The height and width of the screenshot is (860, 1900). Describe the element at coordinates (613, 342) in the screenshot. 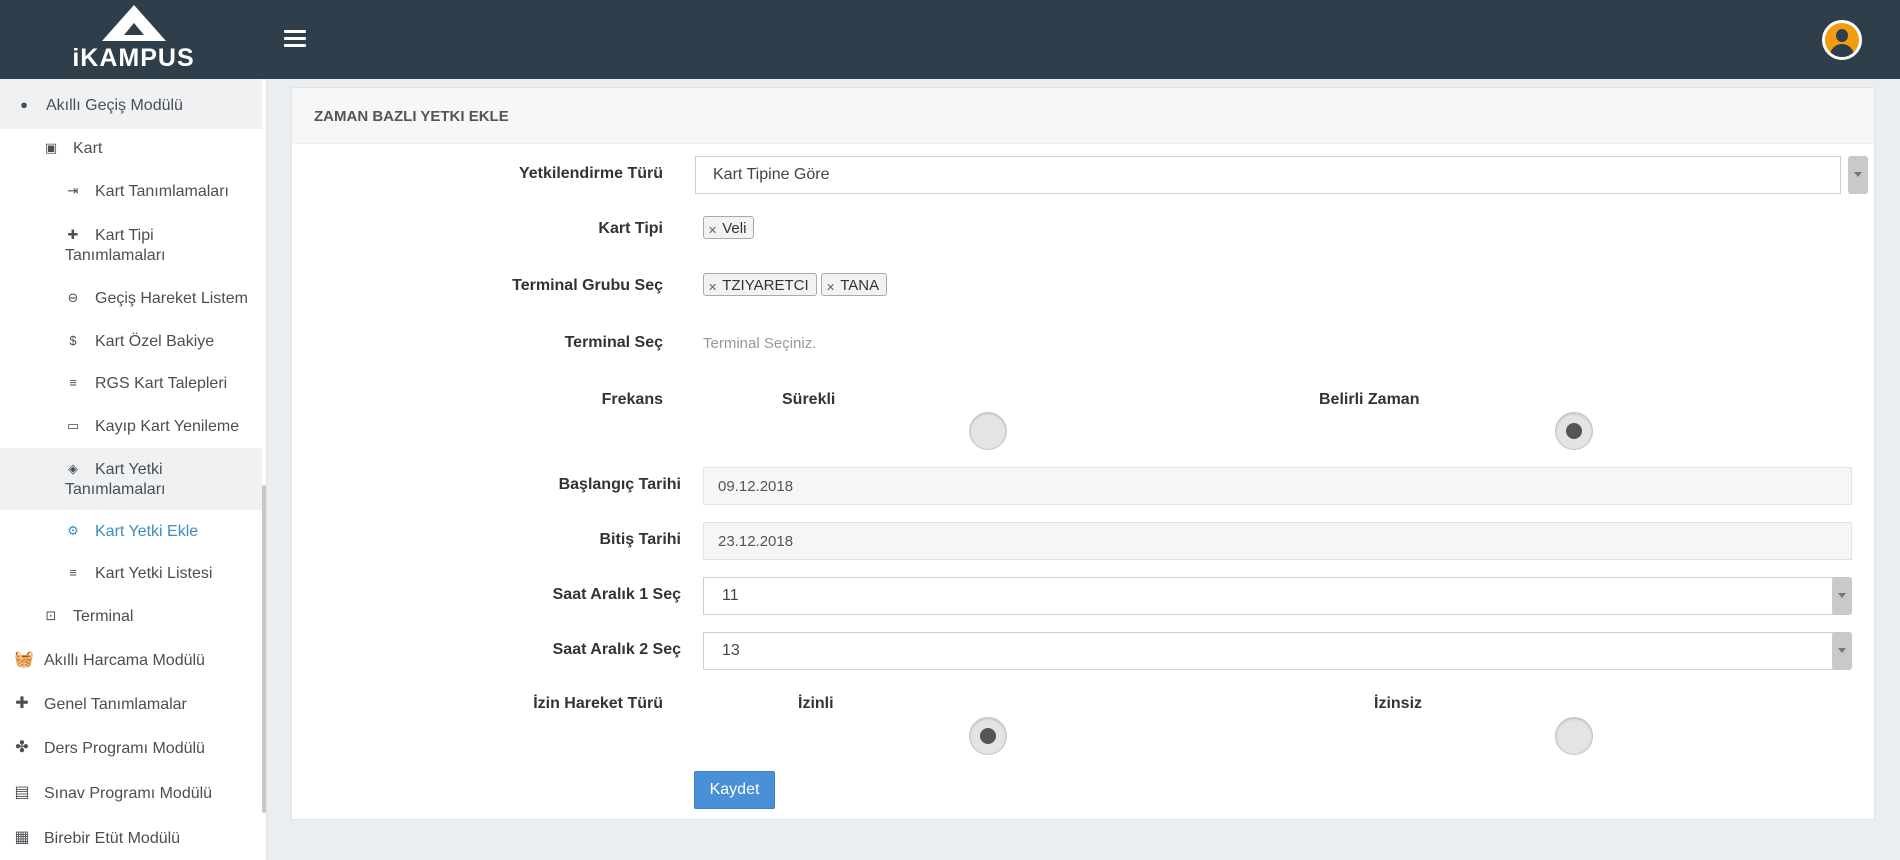

I see `terminal-label: Terminal Seç` at that location.